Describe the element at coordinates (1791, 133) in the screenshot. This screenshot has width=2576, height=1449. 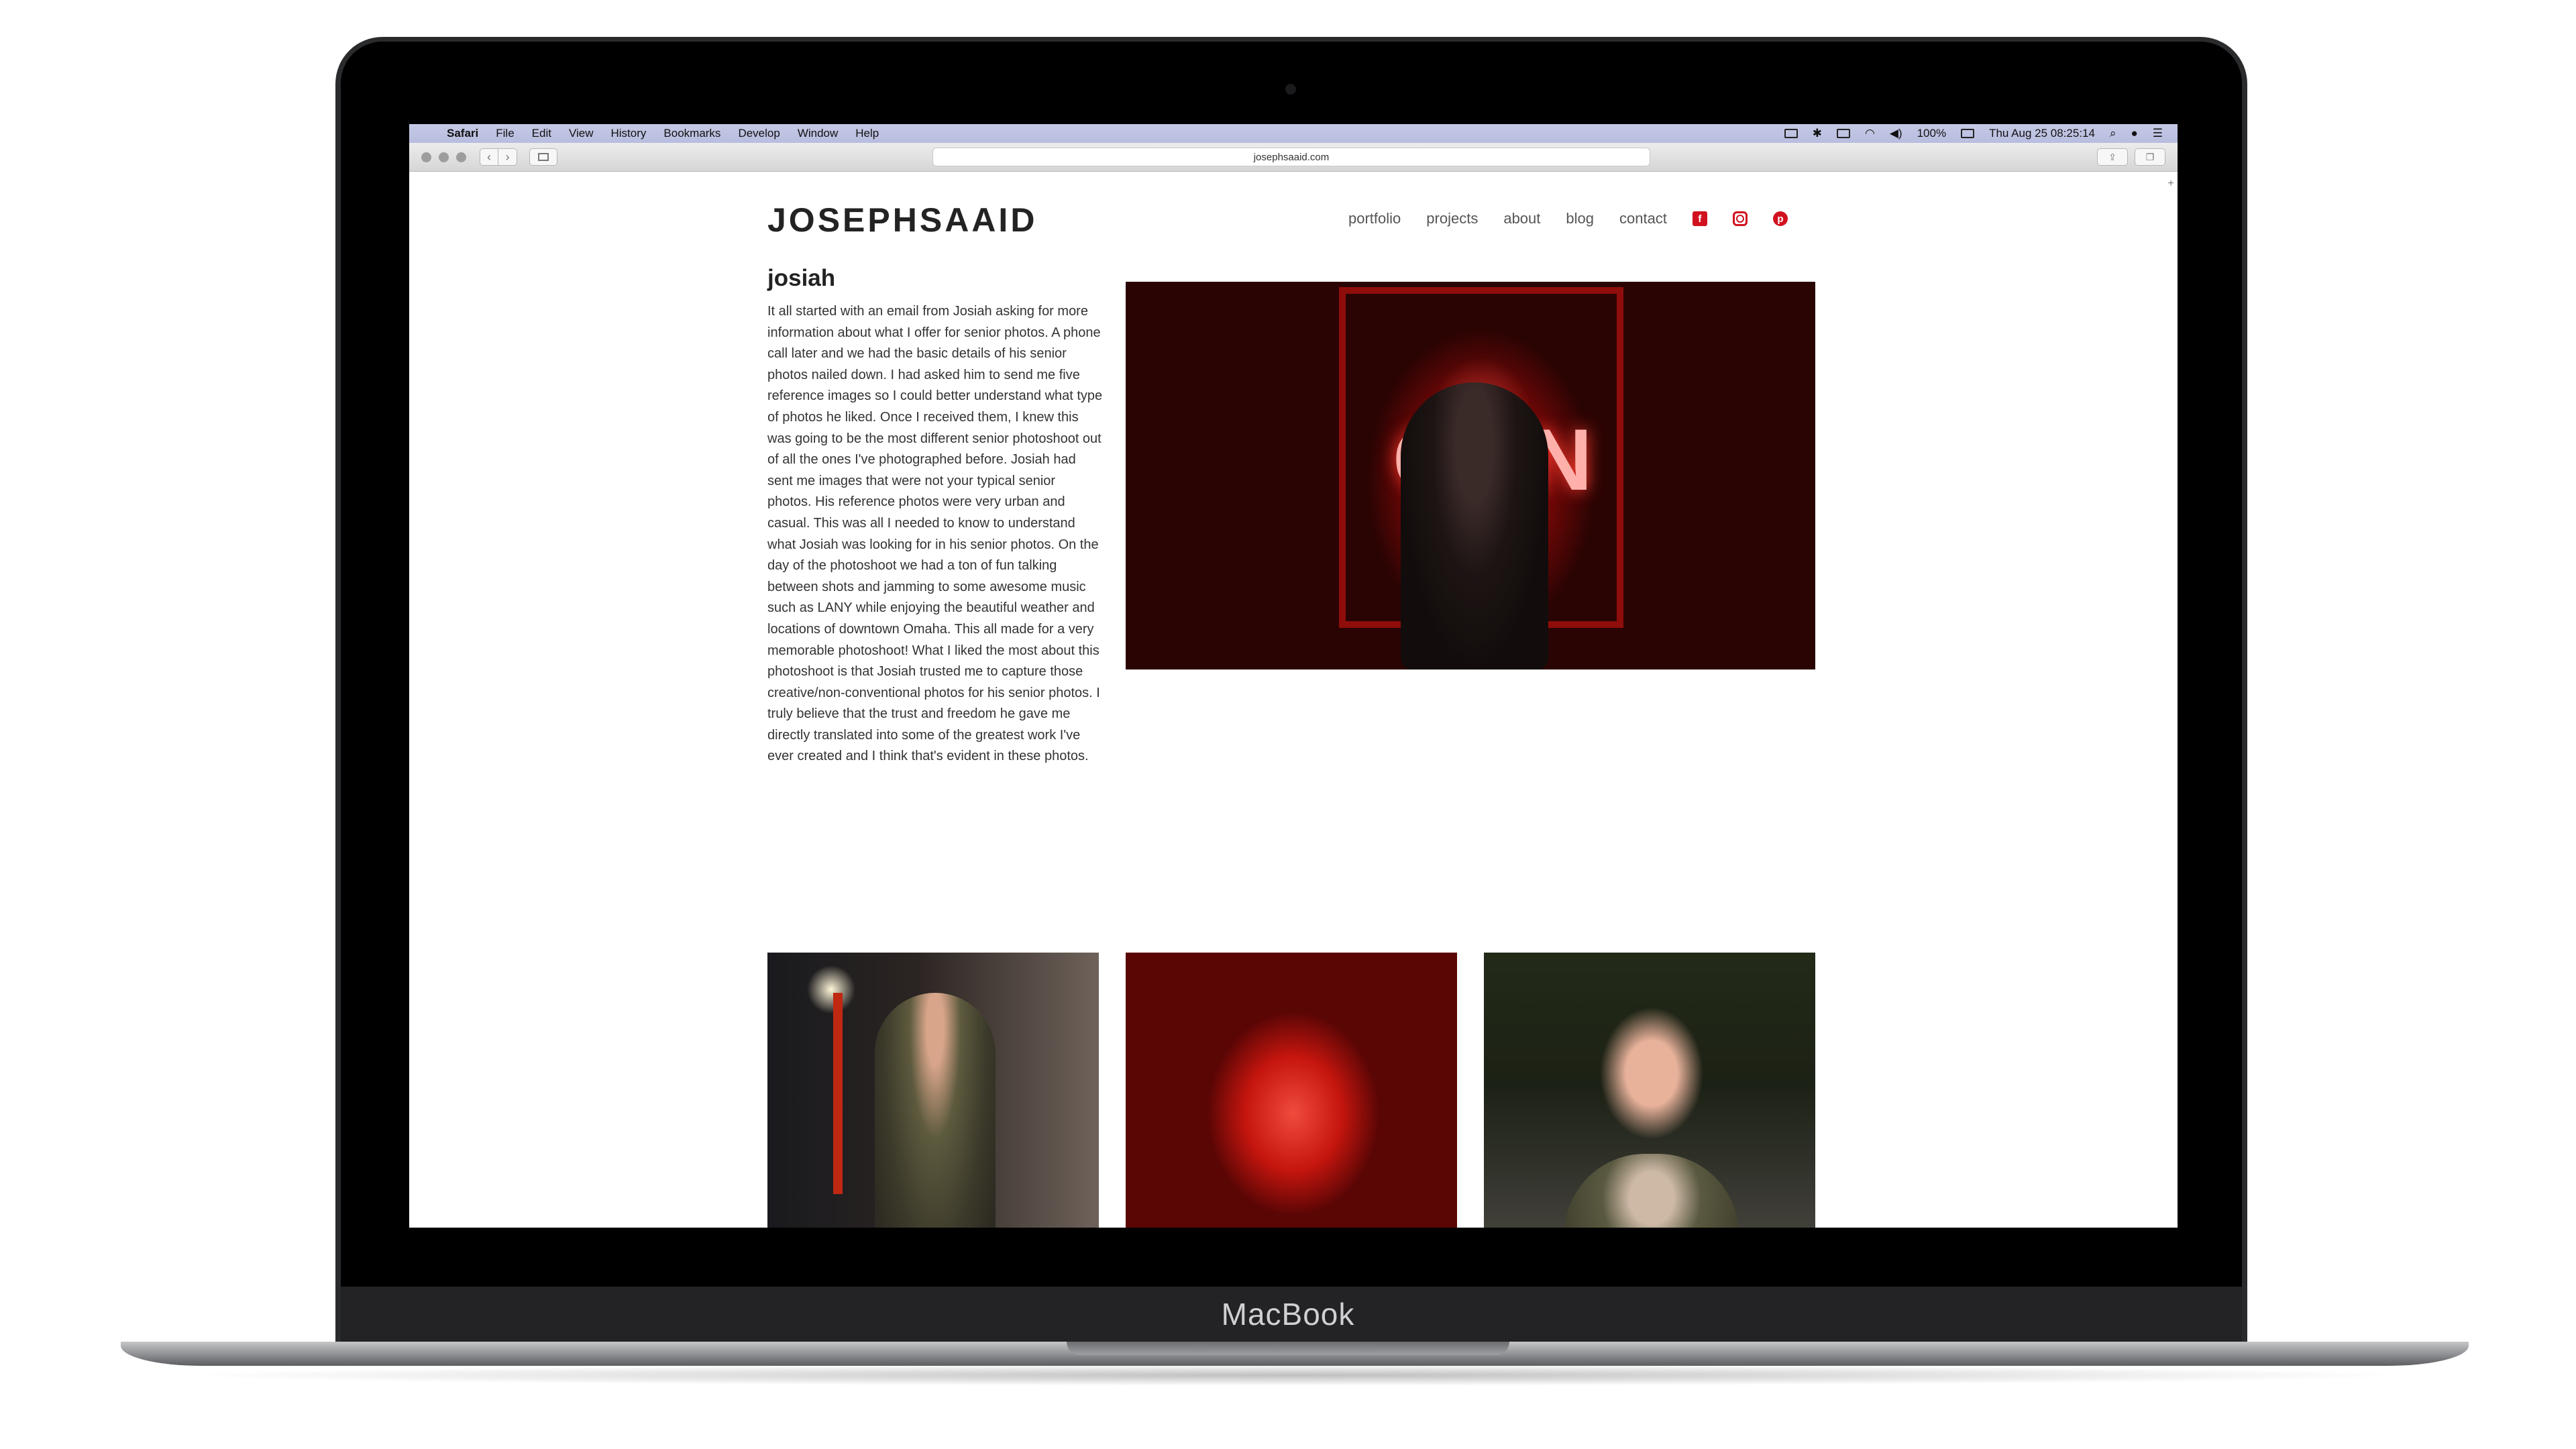
I see `airplay-icon` at that location.